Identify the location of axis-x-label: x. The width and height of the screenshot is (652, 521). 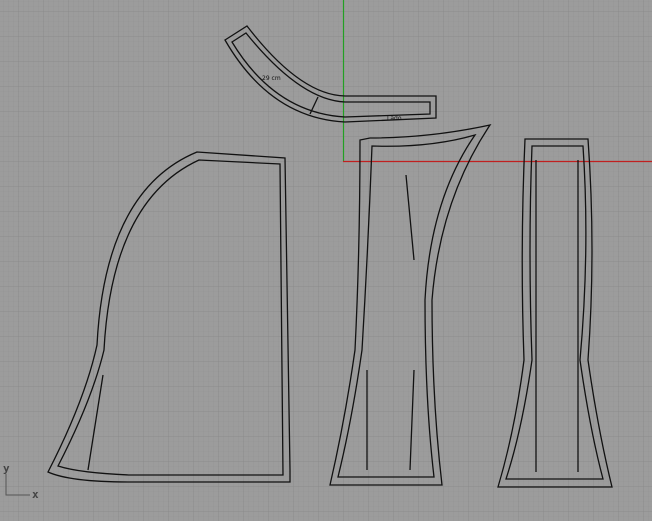
(35, 494).